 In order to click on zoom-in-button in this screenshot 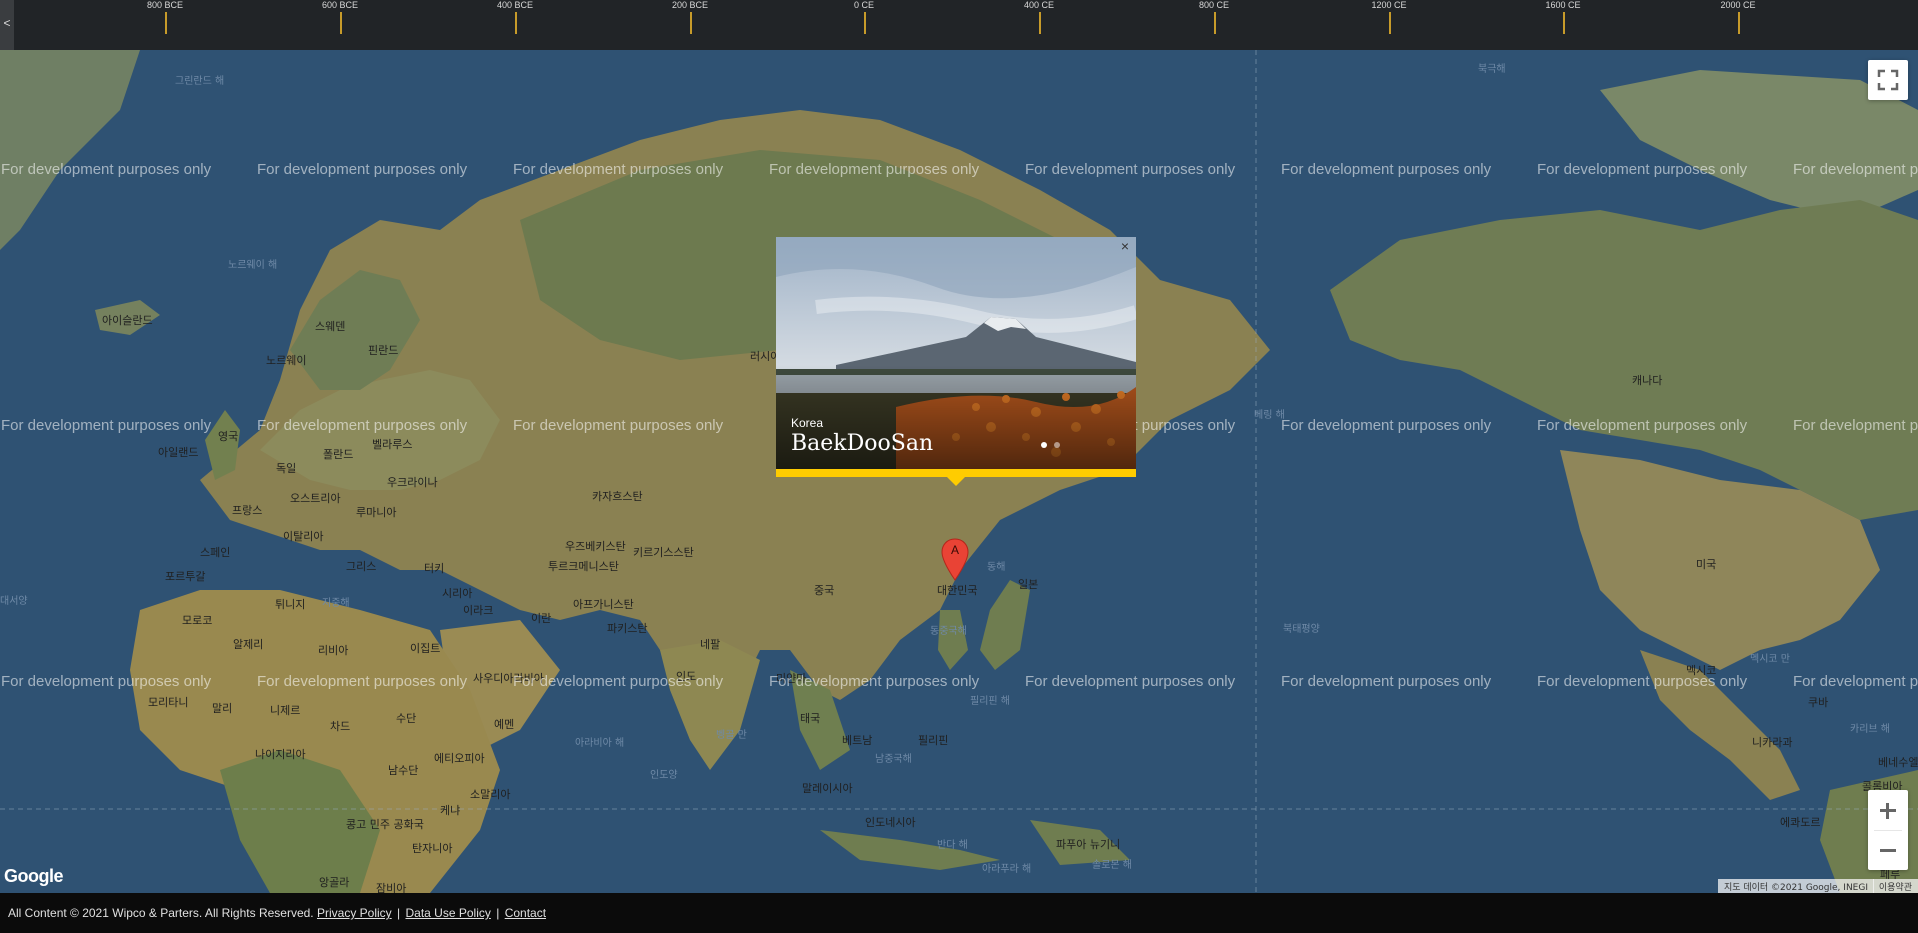, I will do `click(1888, 810)`.